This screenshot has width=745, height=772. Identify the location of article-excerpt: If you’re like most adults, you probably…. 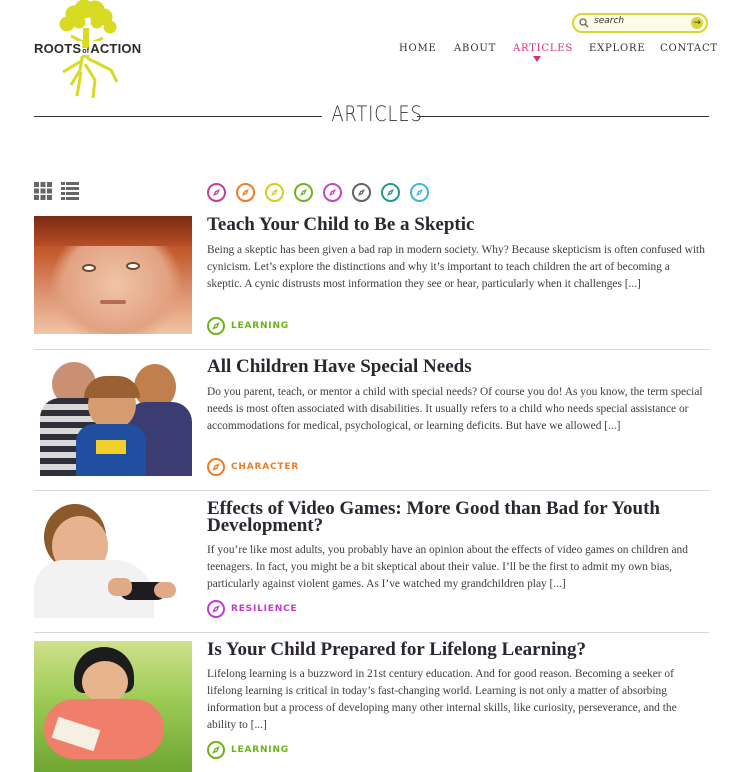
(447, 567).